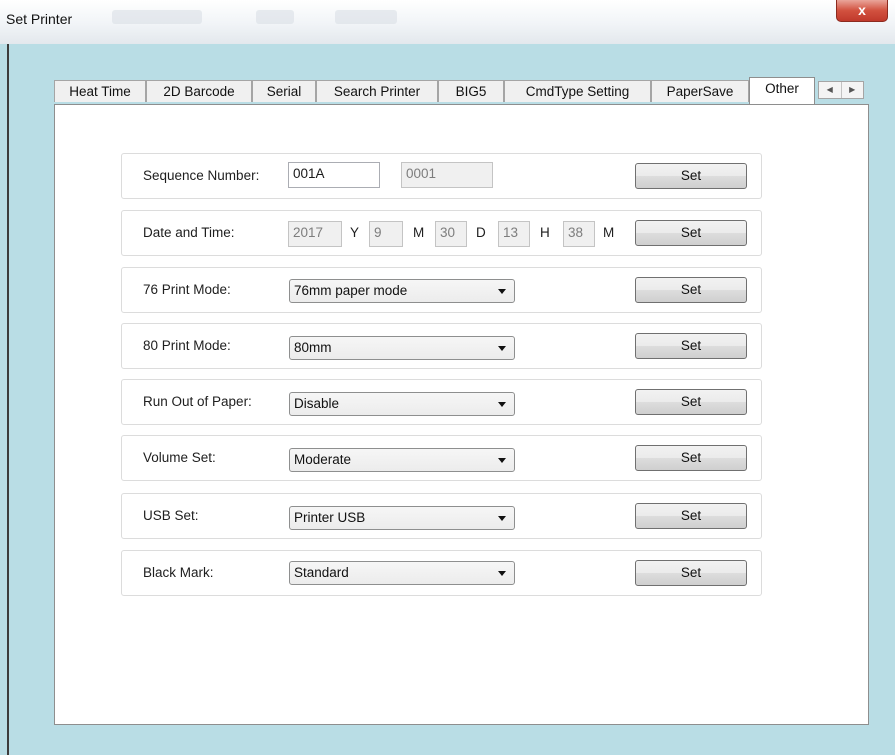  I want to click on select-value: Disable, so click(317, 403).